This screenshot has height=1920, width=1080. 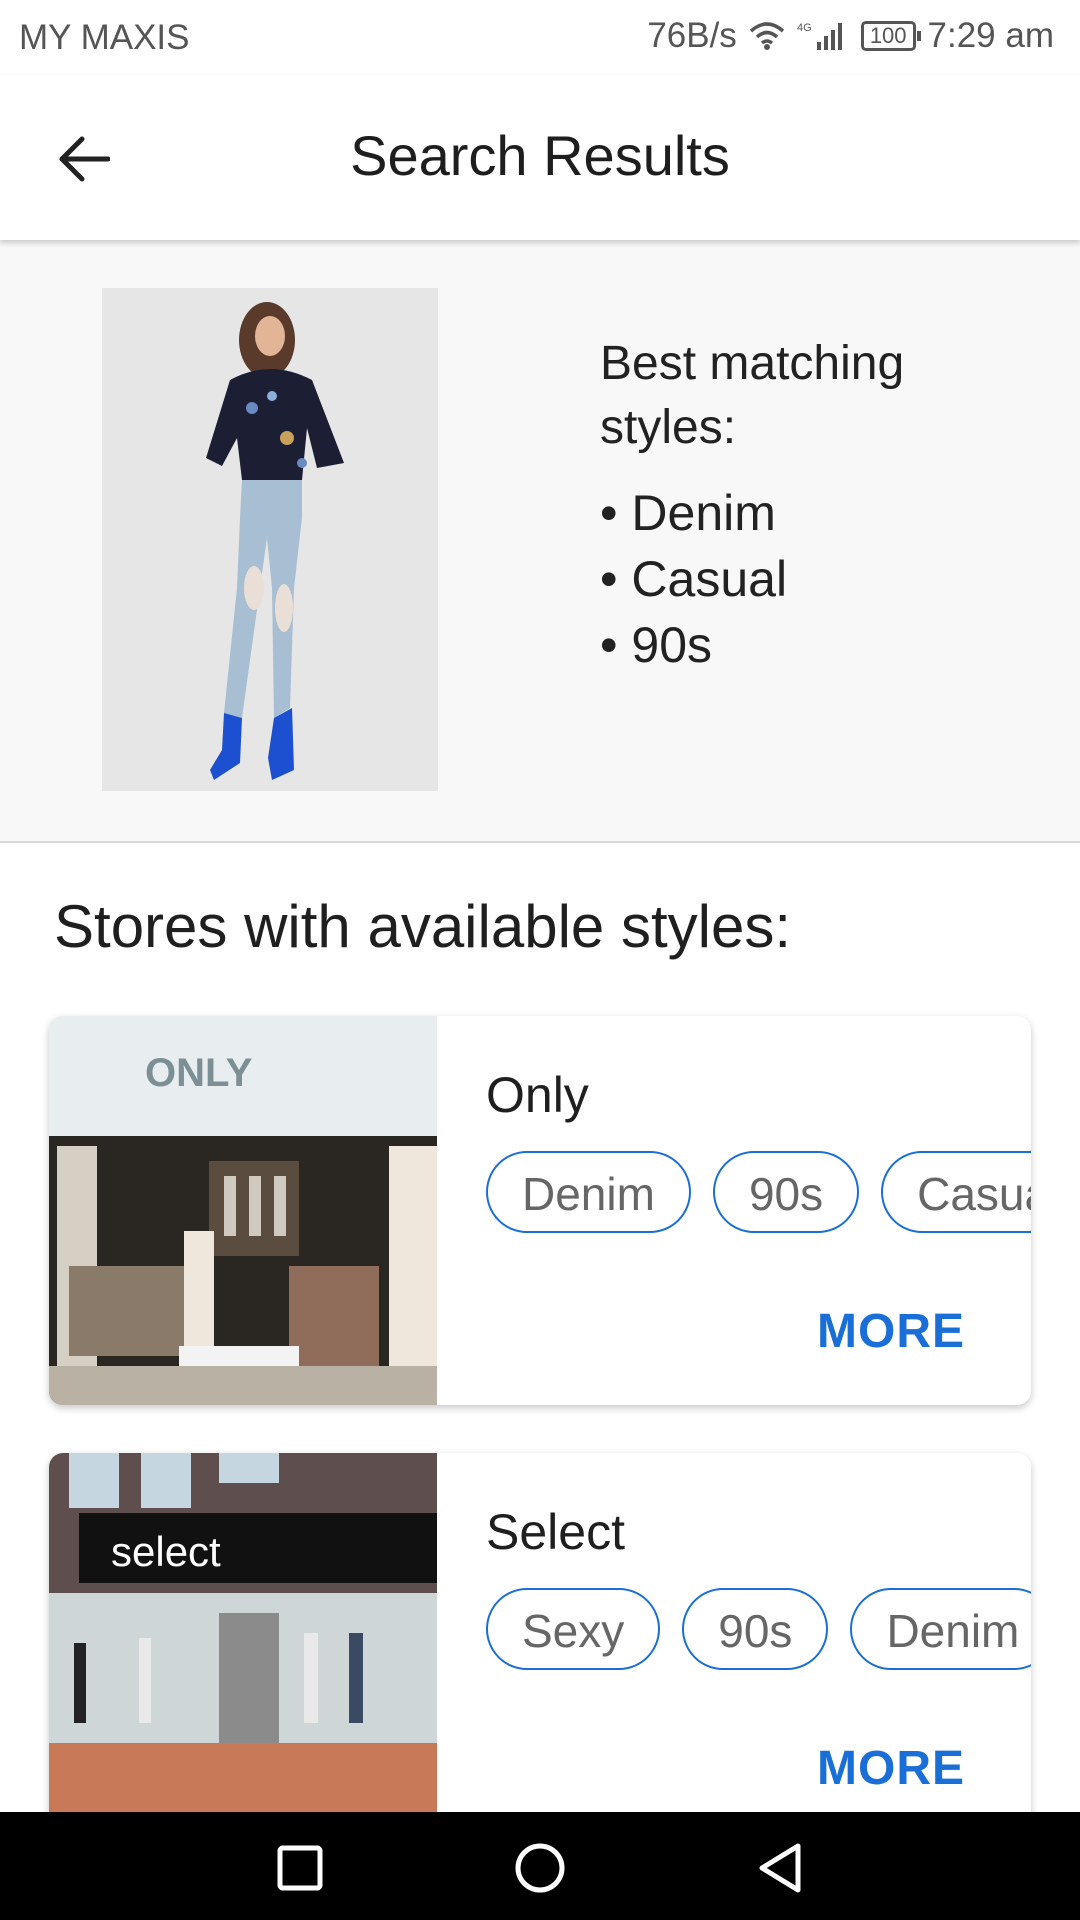 I want to click on match-text: Best matching styles: Denim Casual 90s, so click(x=820, y=505).